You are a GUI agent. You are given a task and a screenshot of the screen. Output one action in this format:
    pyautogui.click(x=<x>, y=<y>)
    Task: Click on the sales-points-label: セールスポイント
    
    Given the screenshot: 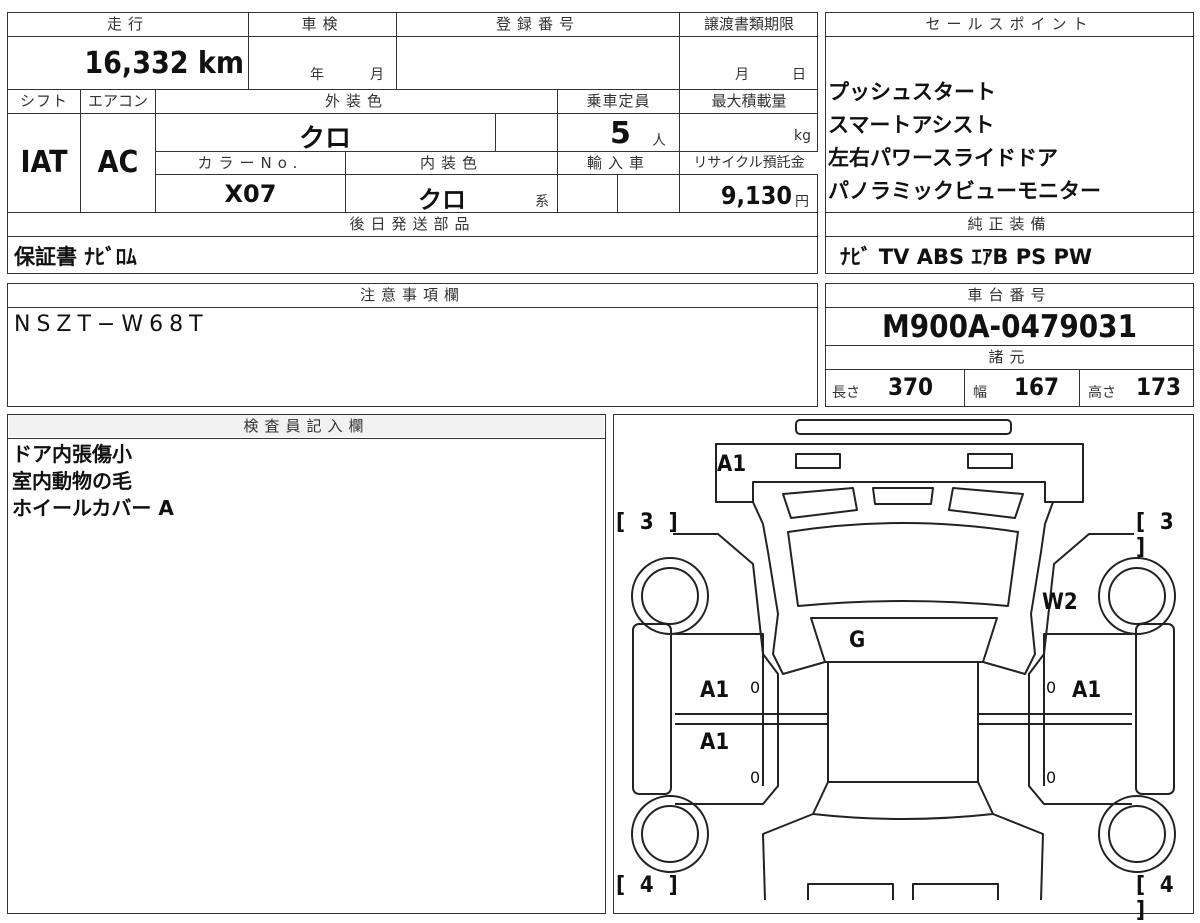 What is the action you would take?
    pyautogui.click(x=1009, y=24)
    